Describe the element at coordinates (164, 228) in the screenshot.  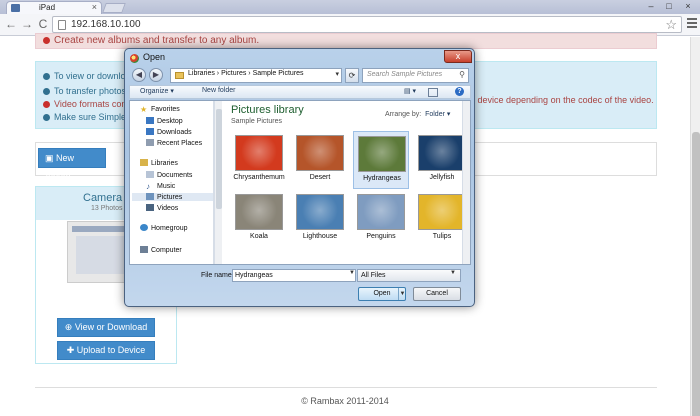
I see `sidebar-homegroup: Homegroup` at that location.